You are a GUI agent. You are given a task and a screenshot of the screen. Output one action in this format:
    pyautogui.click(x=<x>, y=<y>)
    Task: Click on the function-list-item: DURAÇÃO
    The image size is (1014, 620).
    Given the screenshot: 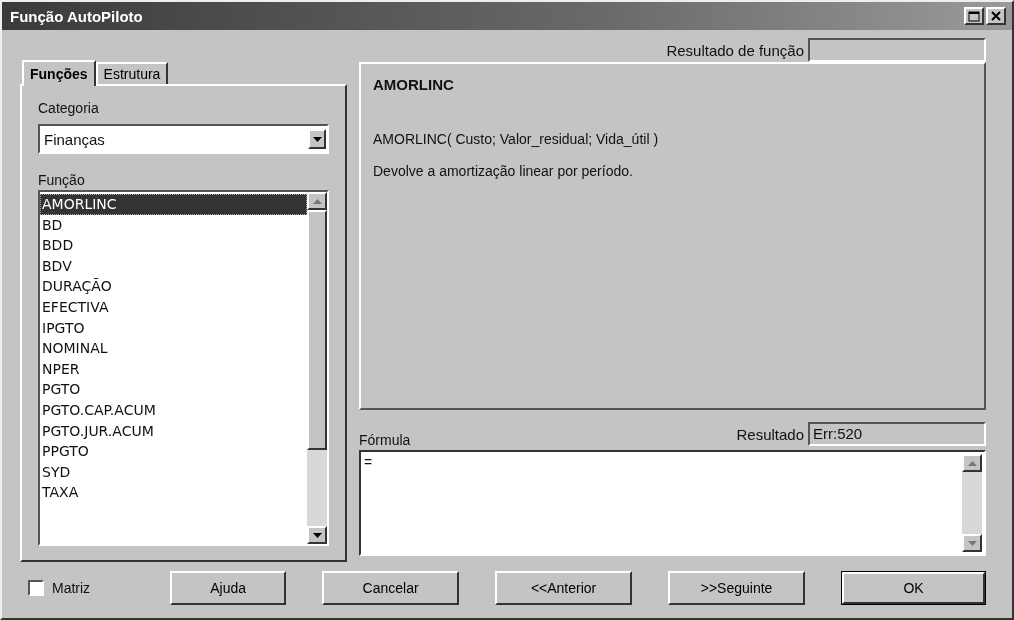 What is the action you would take?
    pyautogui.click(x=173, y=286)
    